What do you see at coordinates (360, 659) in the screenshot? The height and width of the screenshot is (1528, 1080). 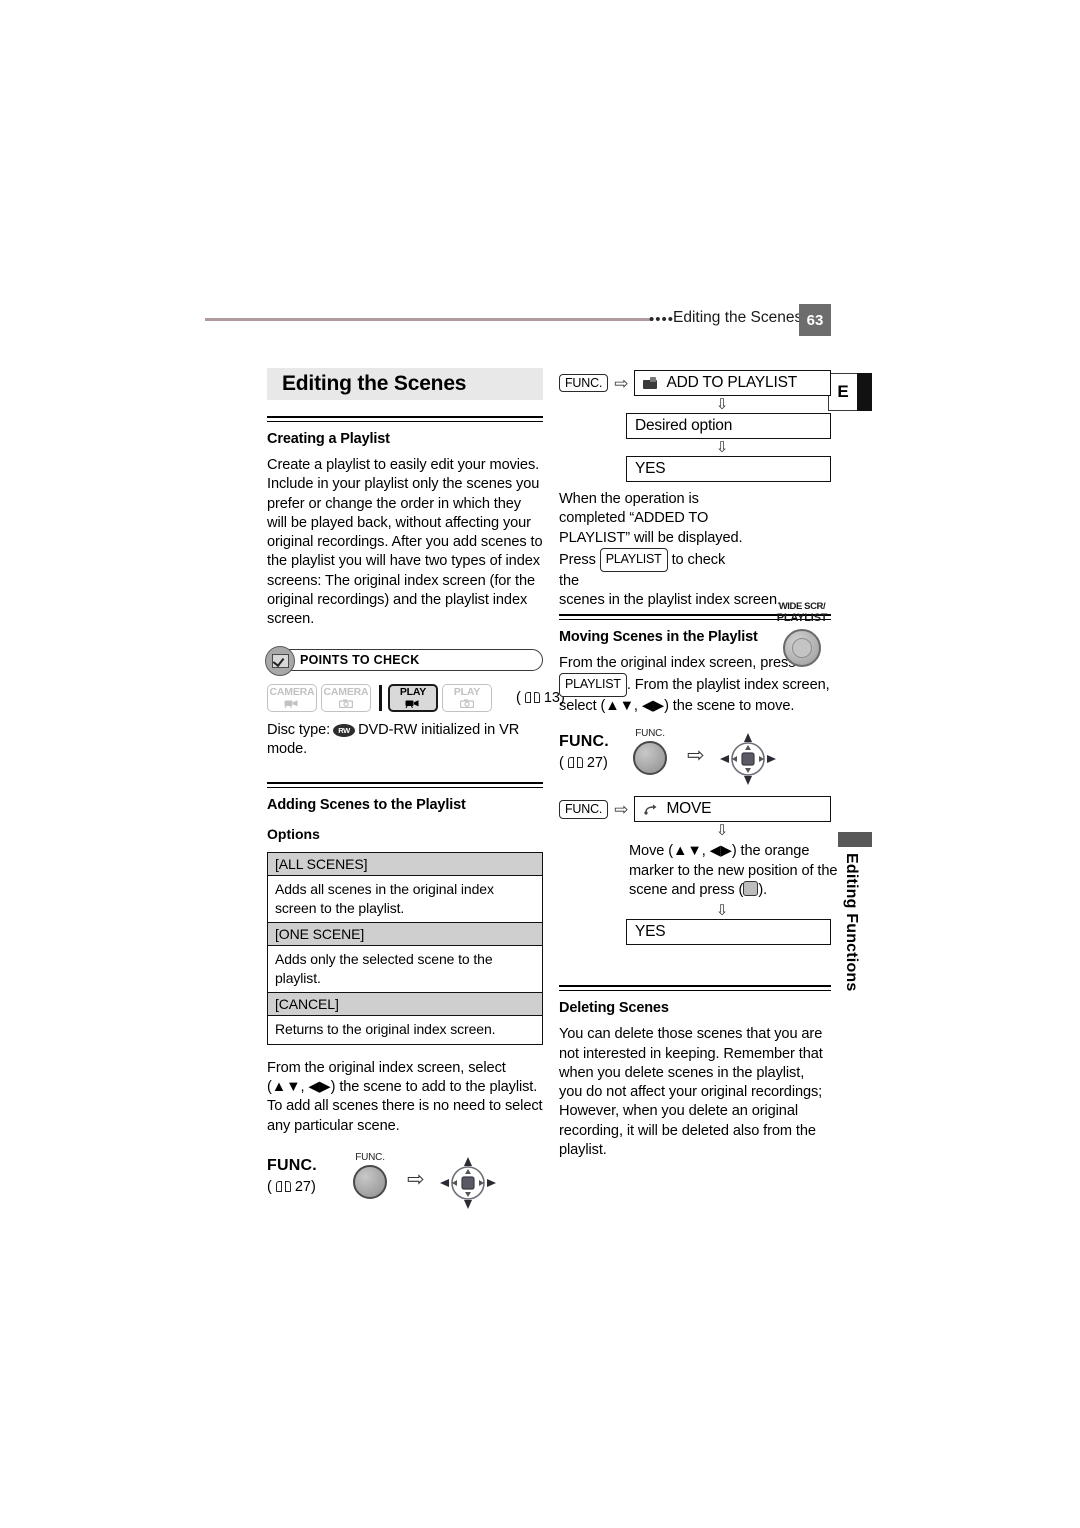 I see `points-to-check-label: POINTS TO CHECK` at bounding box center [360, 659].